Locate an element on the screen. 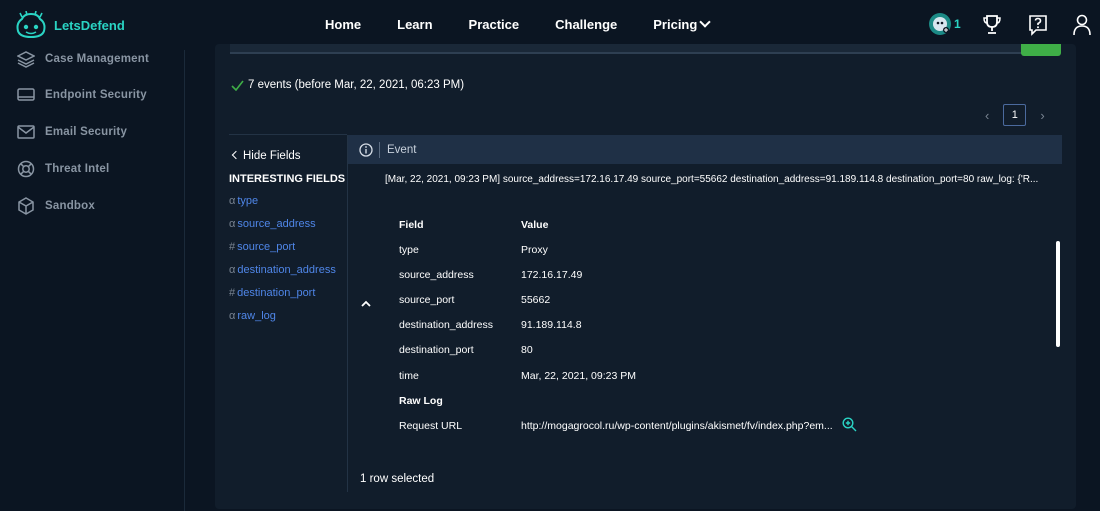  lifebuoy-icon is located at coordinates (26, 169).